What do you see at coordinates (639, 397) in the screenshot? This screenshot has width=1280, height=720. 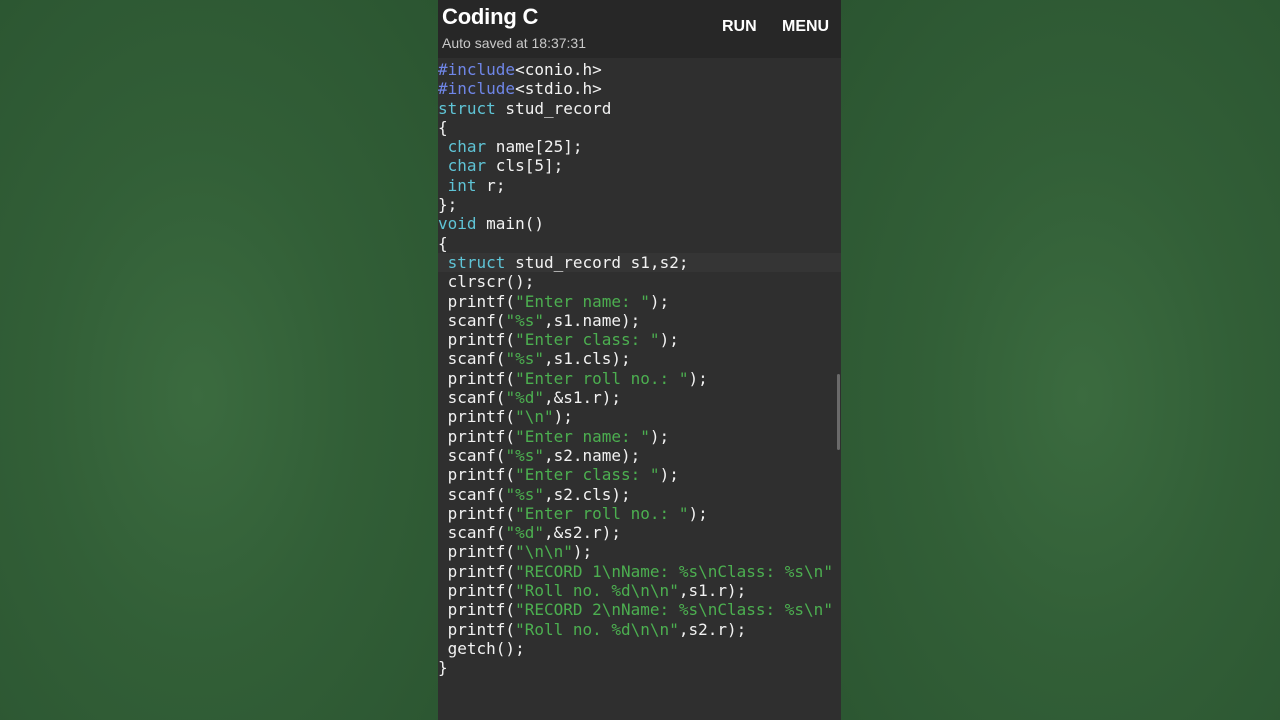 I see `code-line: scanf("%d",&s1.r);` at bounding box center [639, 397].